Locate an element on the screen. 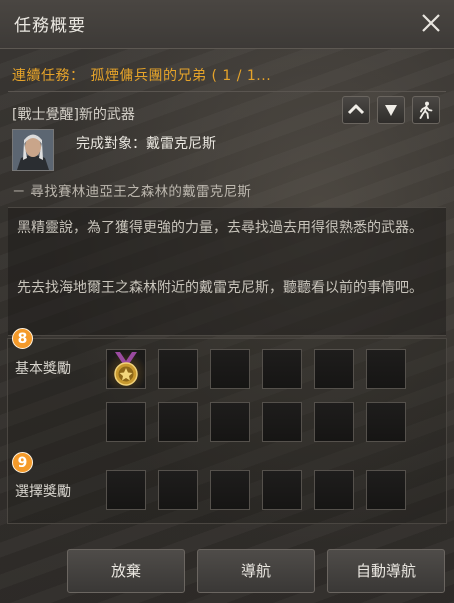 Image resolution: width=454 pixels, height=603 pixels. divider is located at coordinates (227, 91).